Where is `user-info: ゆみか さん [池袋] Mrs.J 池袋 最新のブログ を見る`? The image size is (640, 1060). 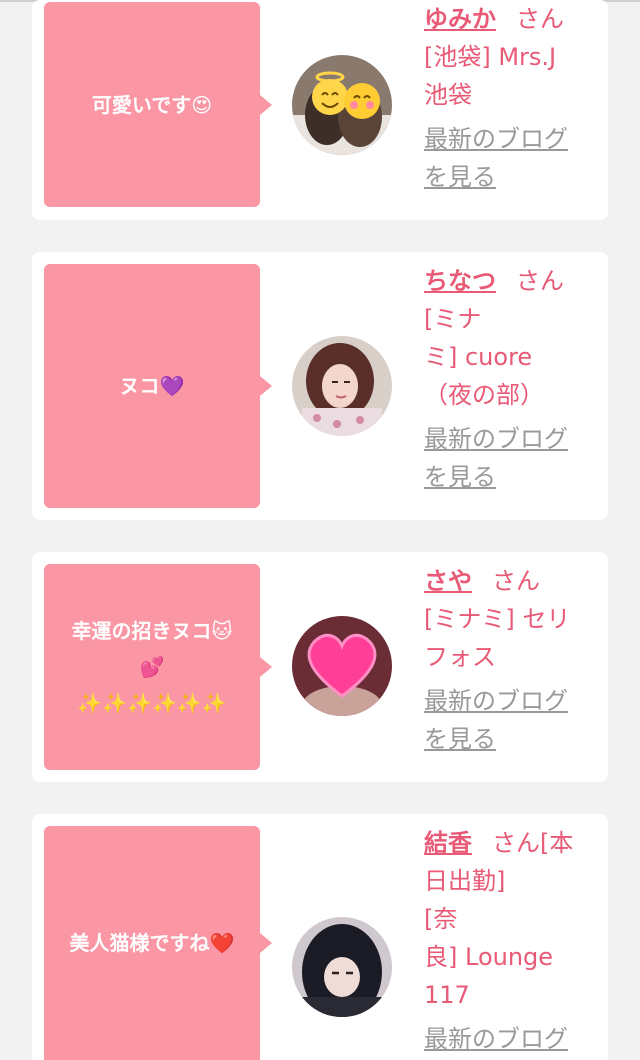 user-info: ゆみか さん [池袋] Mrs.J 池袋 最新のブログ を見る is located at coordinates (512, 98).